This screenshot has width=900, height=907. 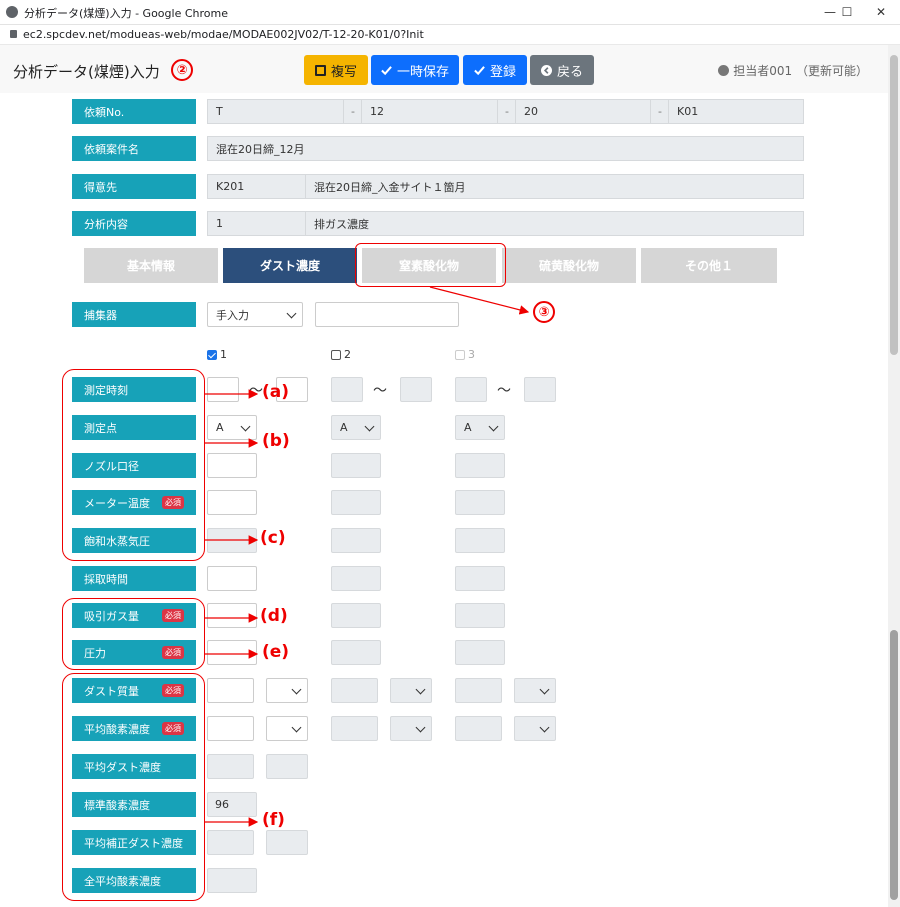 What do you see at coordinates (274, 616) in the screenshot?
I see `annotation-d: (d)` at bounding box center [274, 616].